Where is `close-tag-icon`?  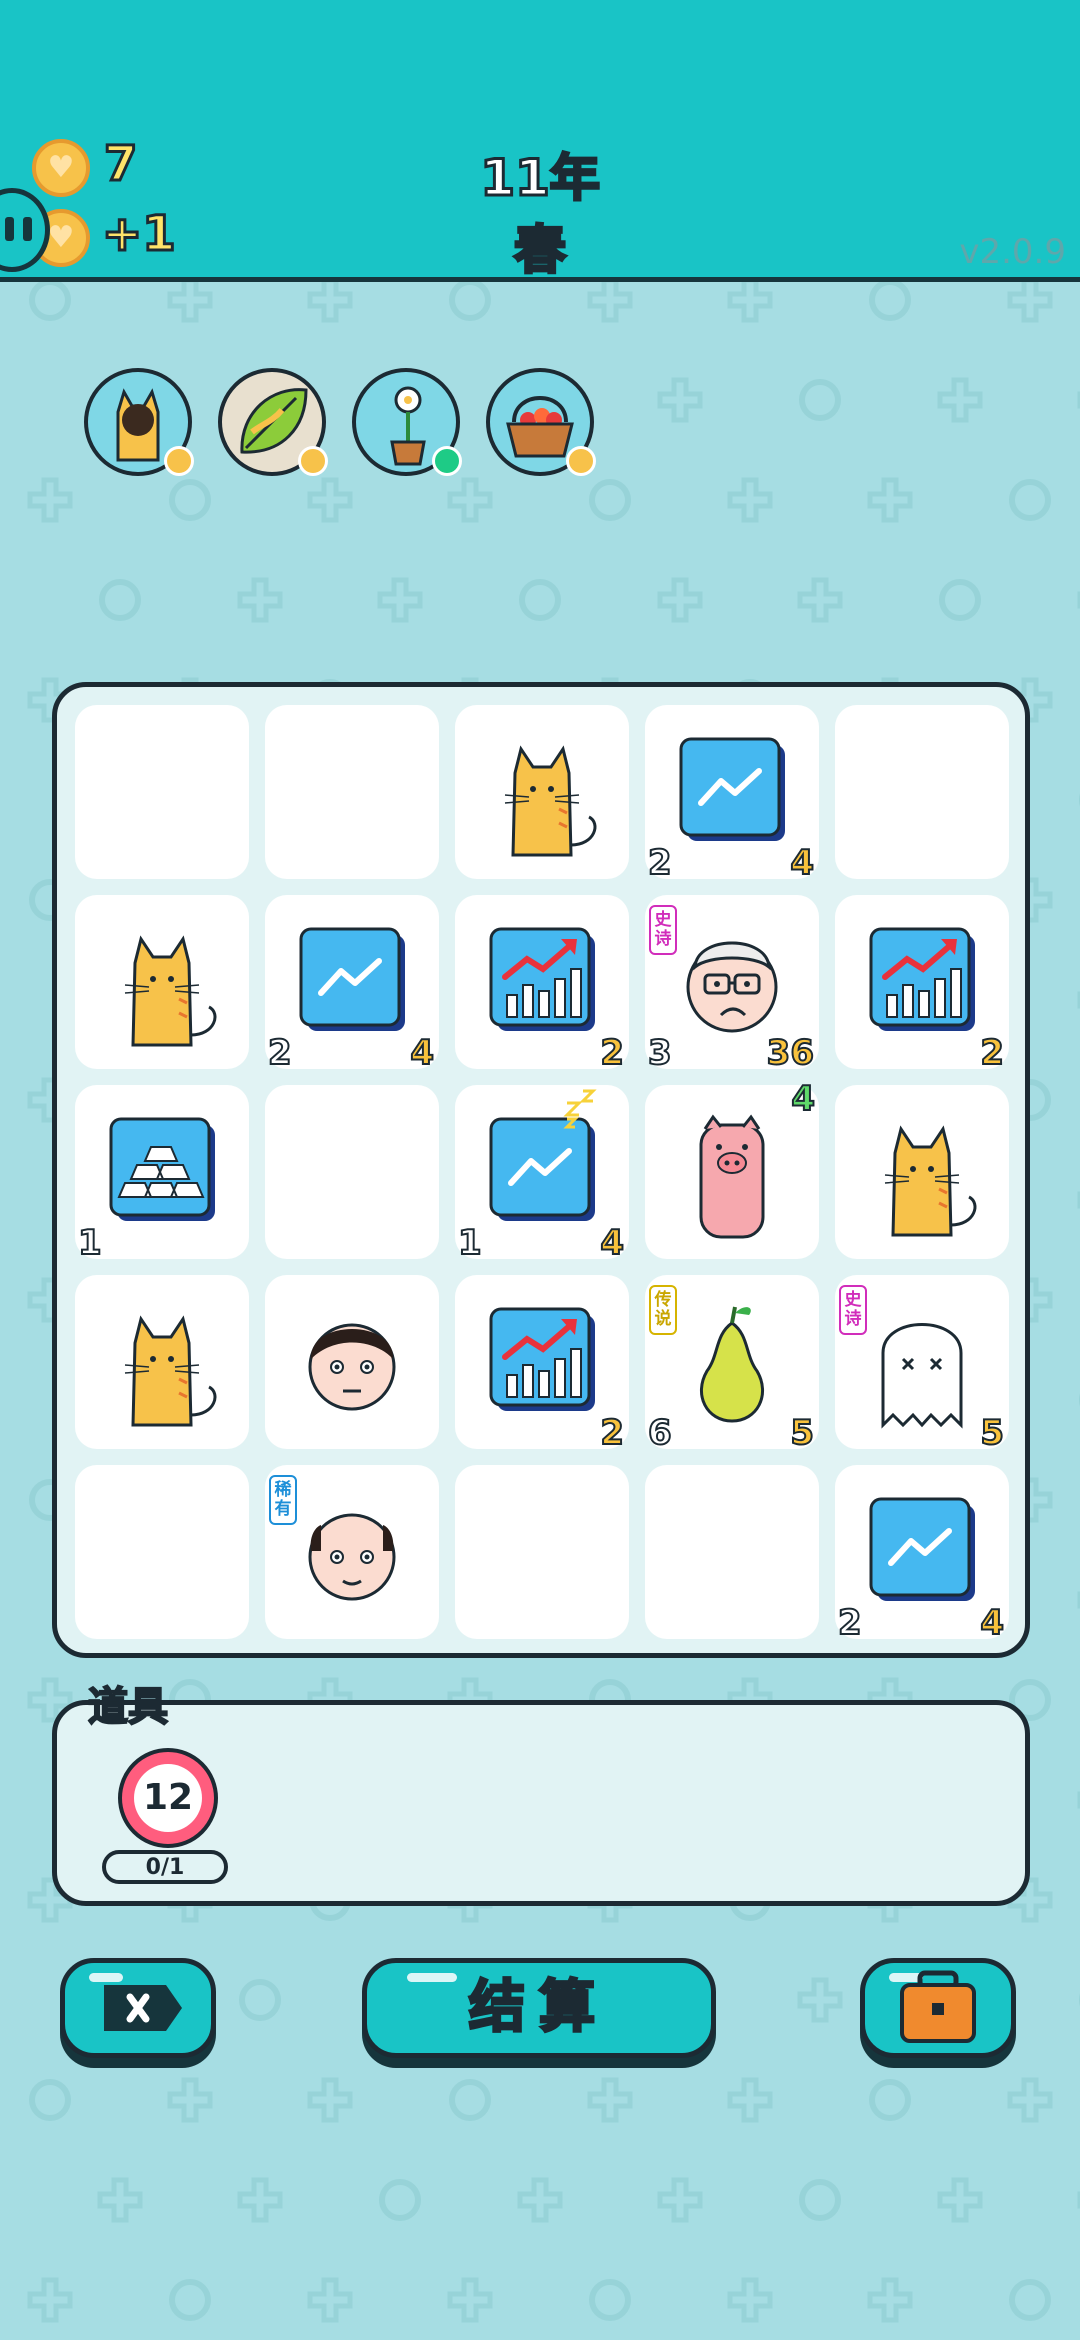
close-tag-icon is located at coordinates (143, 2008).